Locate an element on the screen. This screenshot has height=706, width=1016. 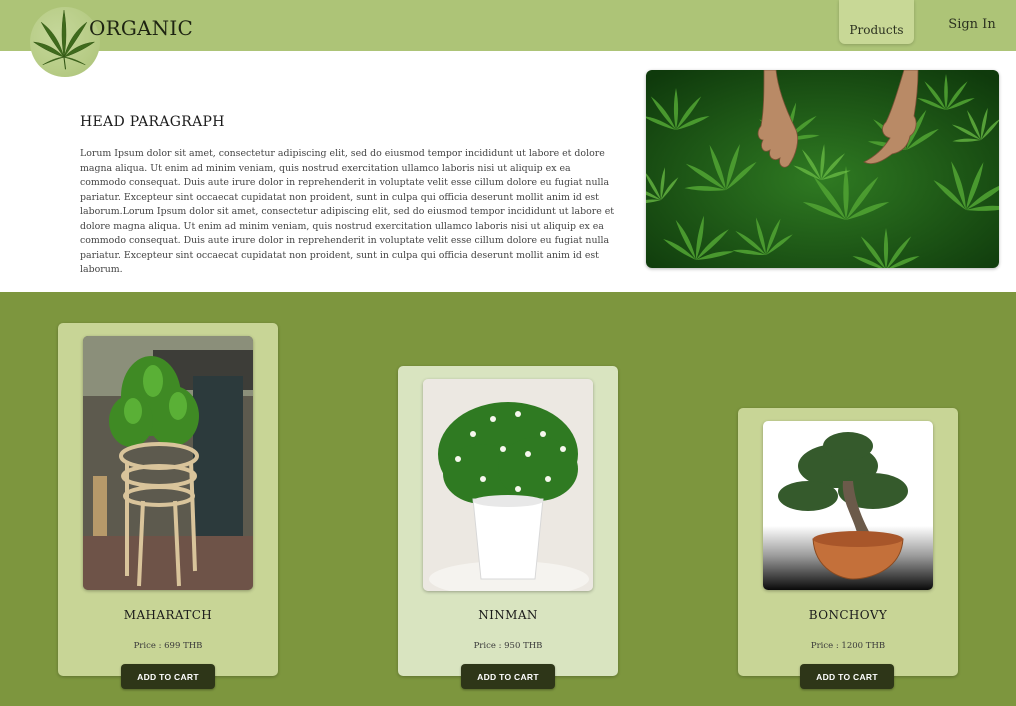
product-price: Price : 1200 THB is located at coordinates (848, 646).